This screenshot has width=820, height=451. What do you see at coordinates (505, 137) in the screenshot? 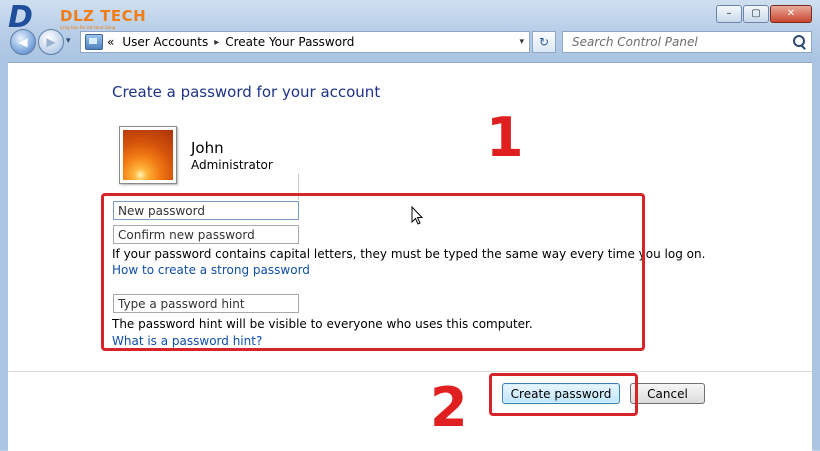
I see `annotation-label-1: 1` at bounding box center [505, 137].